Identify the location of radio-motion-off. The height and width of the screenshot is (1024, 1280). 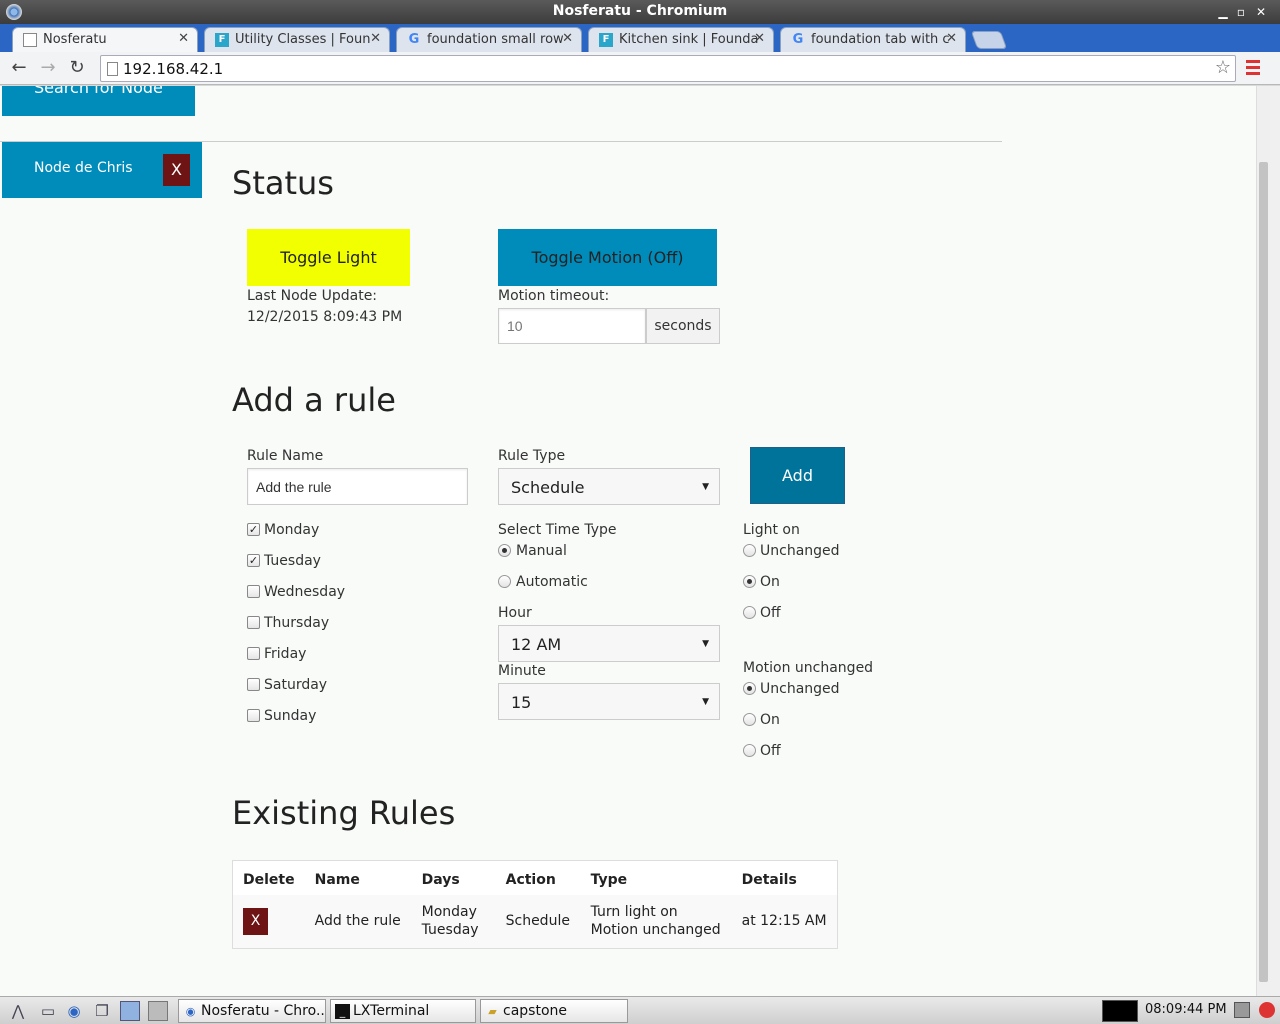
(749, 750).